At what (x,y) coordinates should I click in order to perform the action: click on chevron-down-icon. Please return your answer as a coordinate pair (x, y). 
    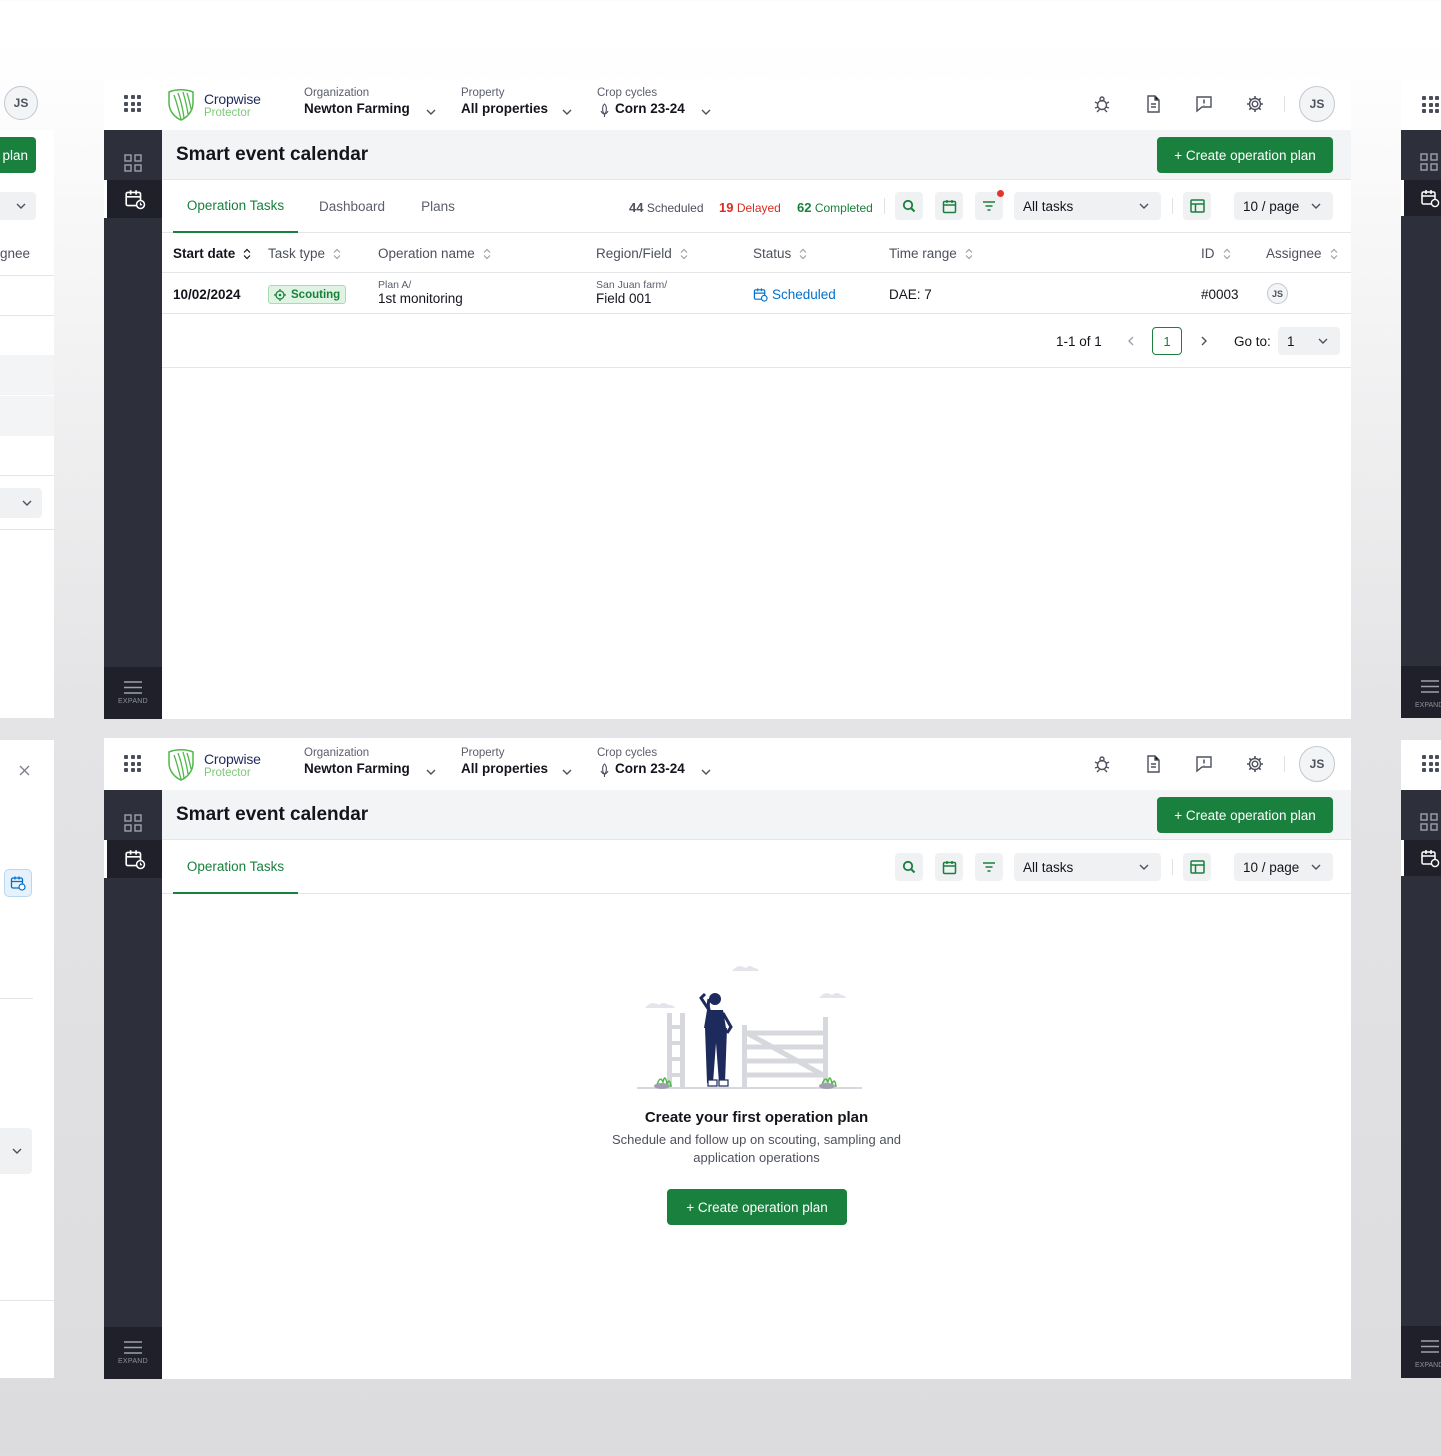
    Looking at the image, I should click on (1316, 206).